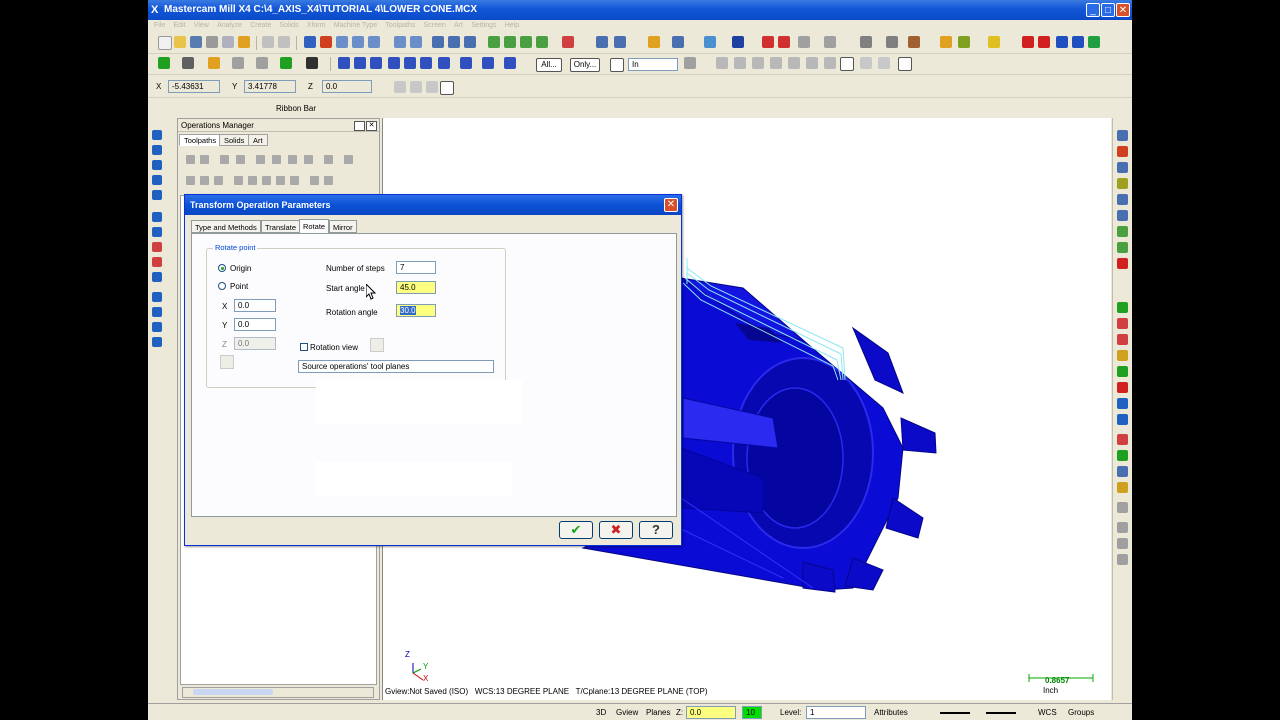  Describe the element at coordinates (292, 159) in the screenshot. I see `post-icon` at that location.